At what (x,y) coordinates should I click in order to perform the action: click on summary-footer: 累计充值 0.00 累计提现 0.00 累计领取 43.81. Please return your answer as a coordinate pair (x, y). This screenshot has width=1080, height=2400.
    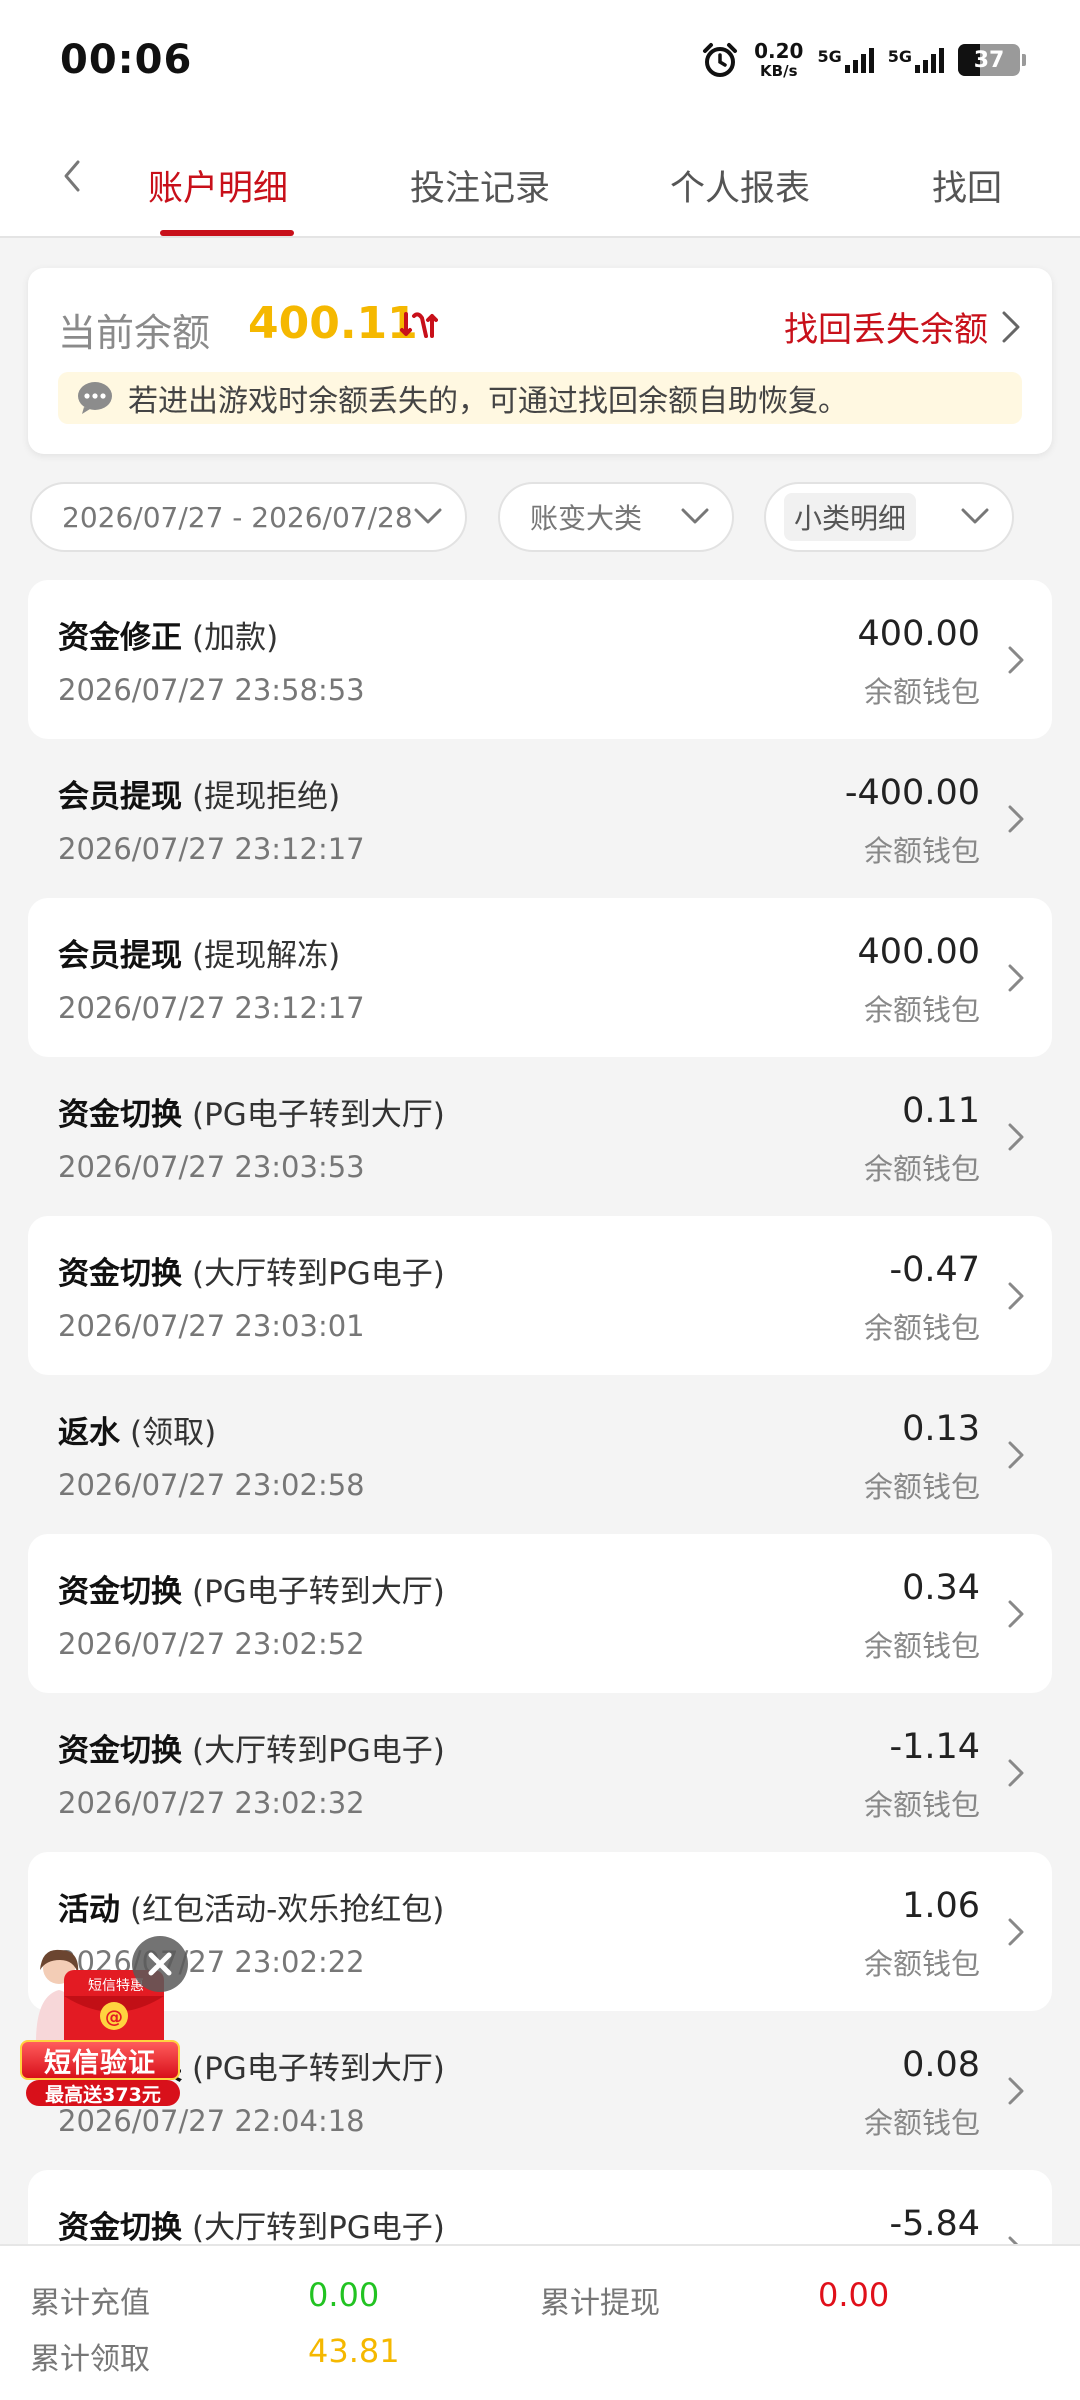
    Looking at the image, I should click on (540, 2322).